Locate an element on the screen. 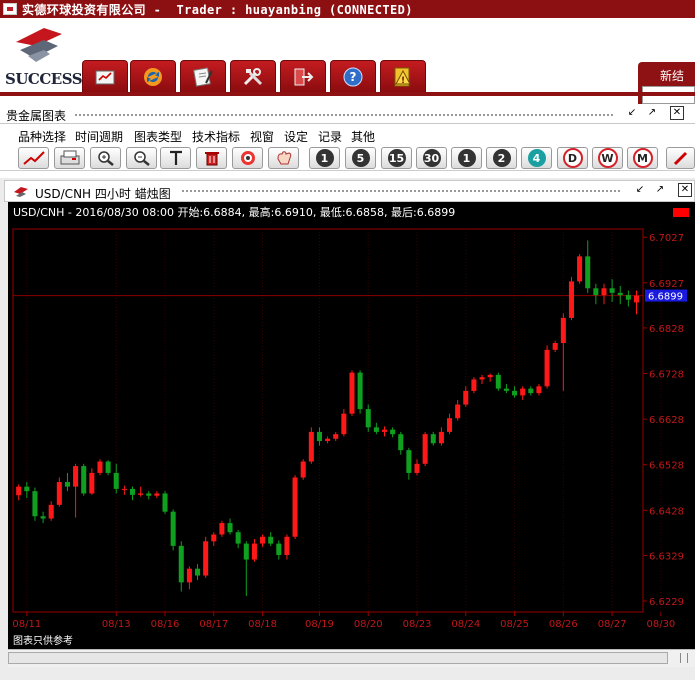  color-button is located at coordinates (247, 158).